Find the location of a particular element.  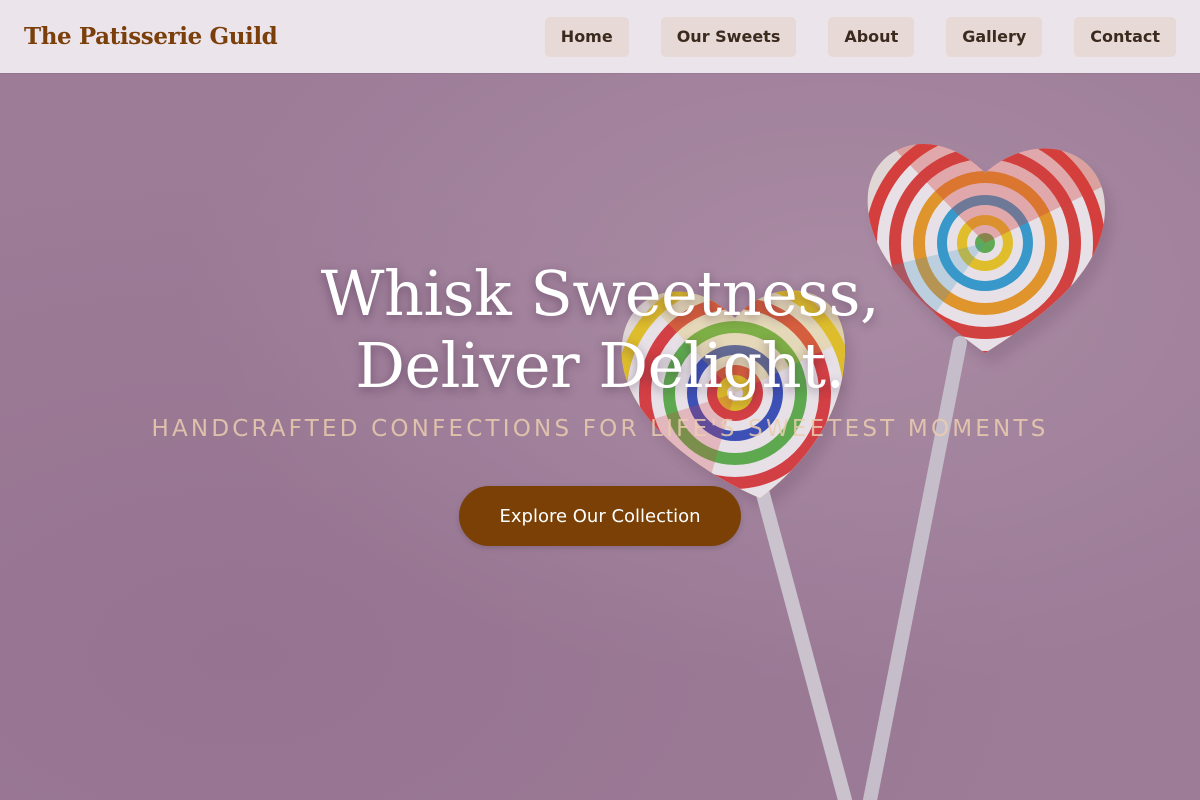

hero-title-line-1: Whisk Sweetness, is located at coordinates (600, 293).